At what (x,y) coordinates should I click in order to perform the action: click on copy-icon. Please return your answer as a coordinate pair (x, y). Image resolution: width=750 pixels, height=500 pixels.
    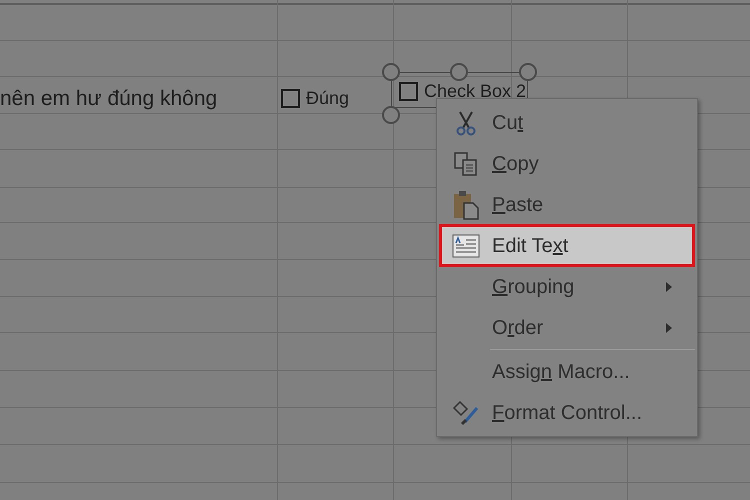
    Looking at the image, I should click on (466, 163).